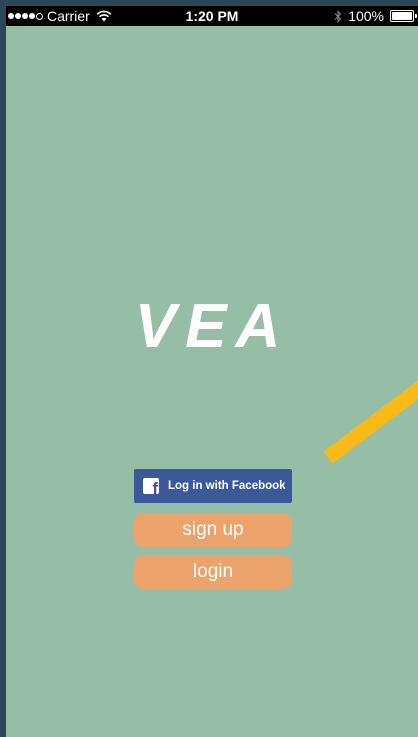 This screenshot has height=737, width=418. Describe the element at coordinates (151, 486) in the screenshot. I see `facebook-icon: f` at that location.